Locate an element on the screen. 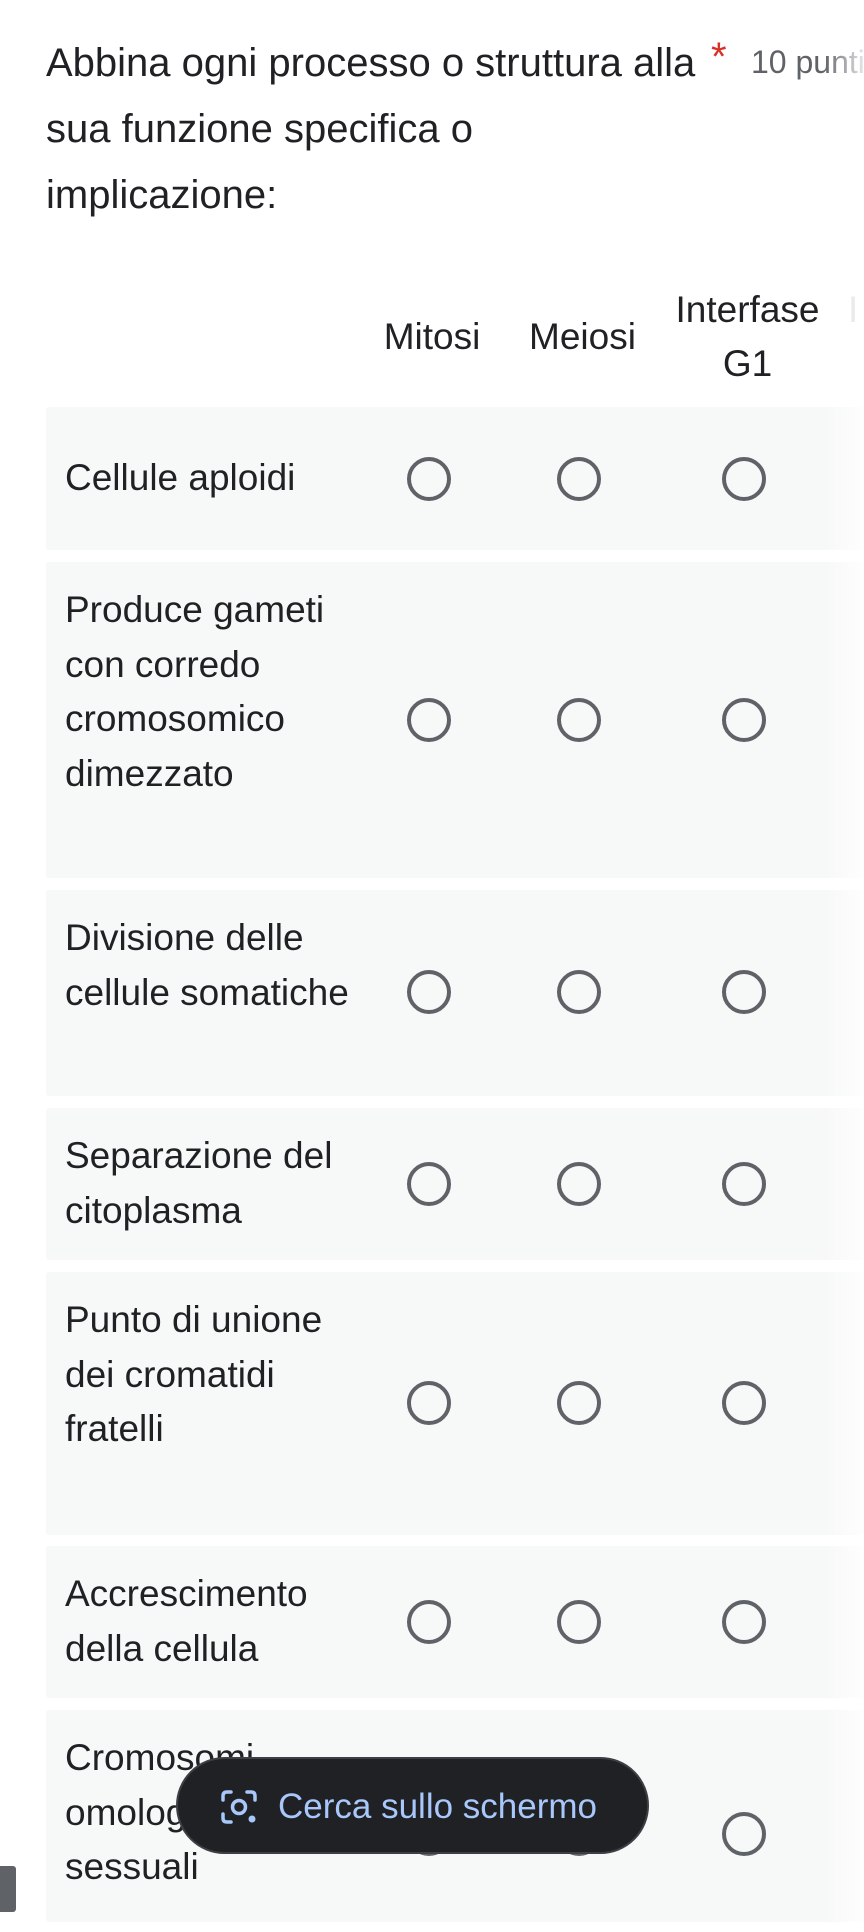 This screenshot has height=1932, width=864. required-asterisk: * is located at coordinates (719, 57).